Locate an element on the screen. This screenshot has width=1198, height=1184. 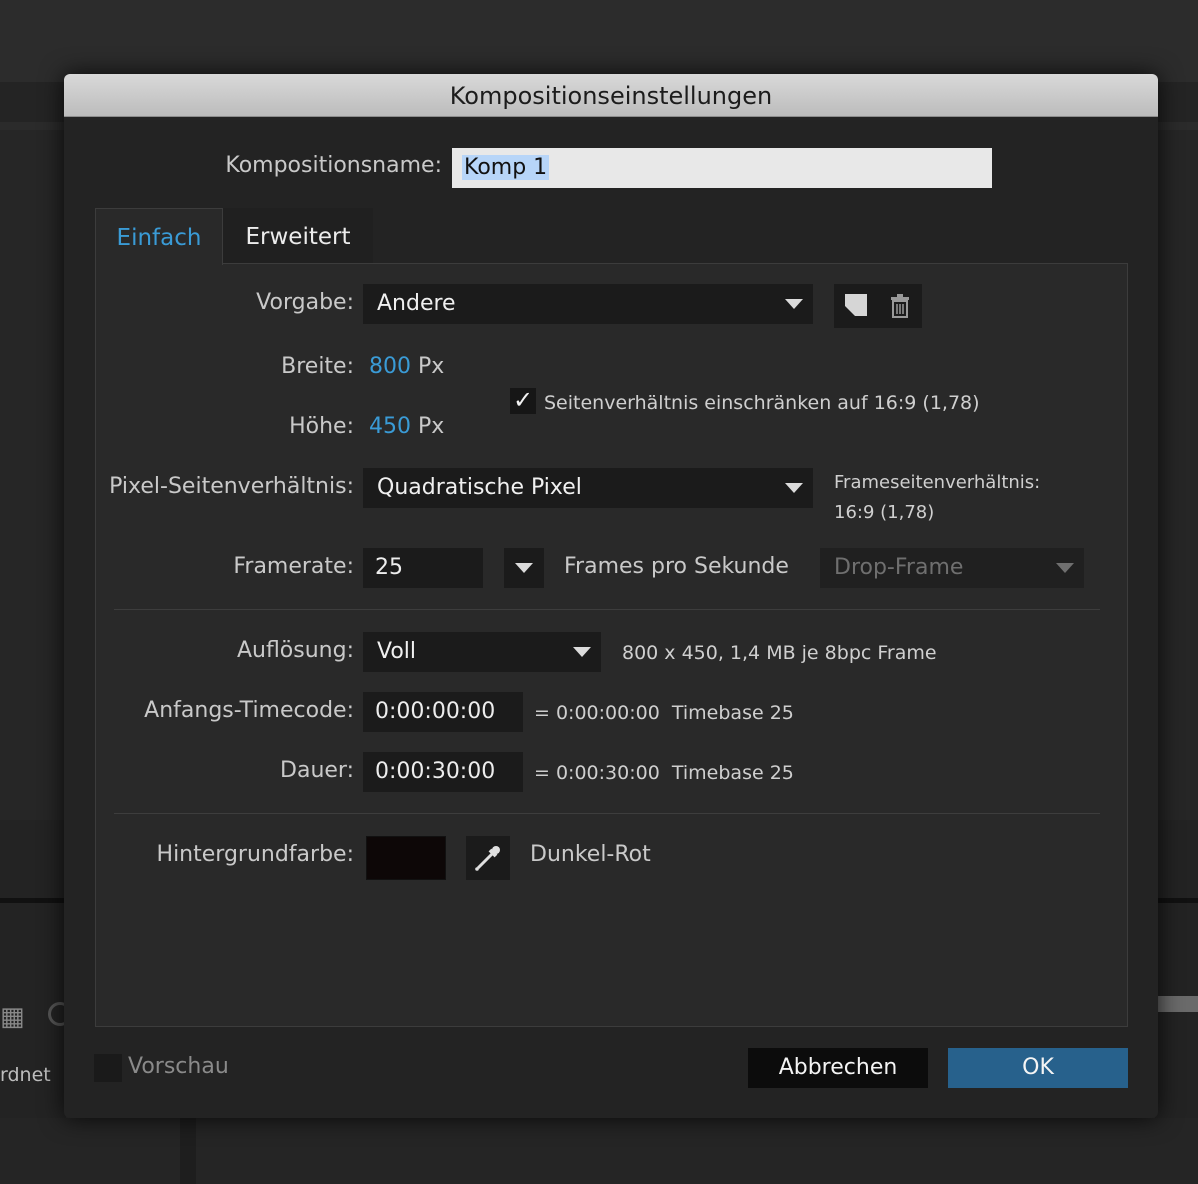
duration-label: Dauer: is located at coordinates (317, 770).